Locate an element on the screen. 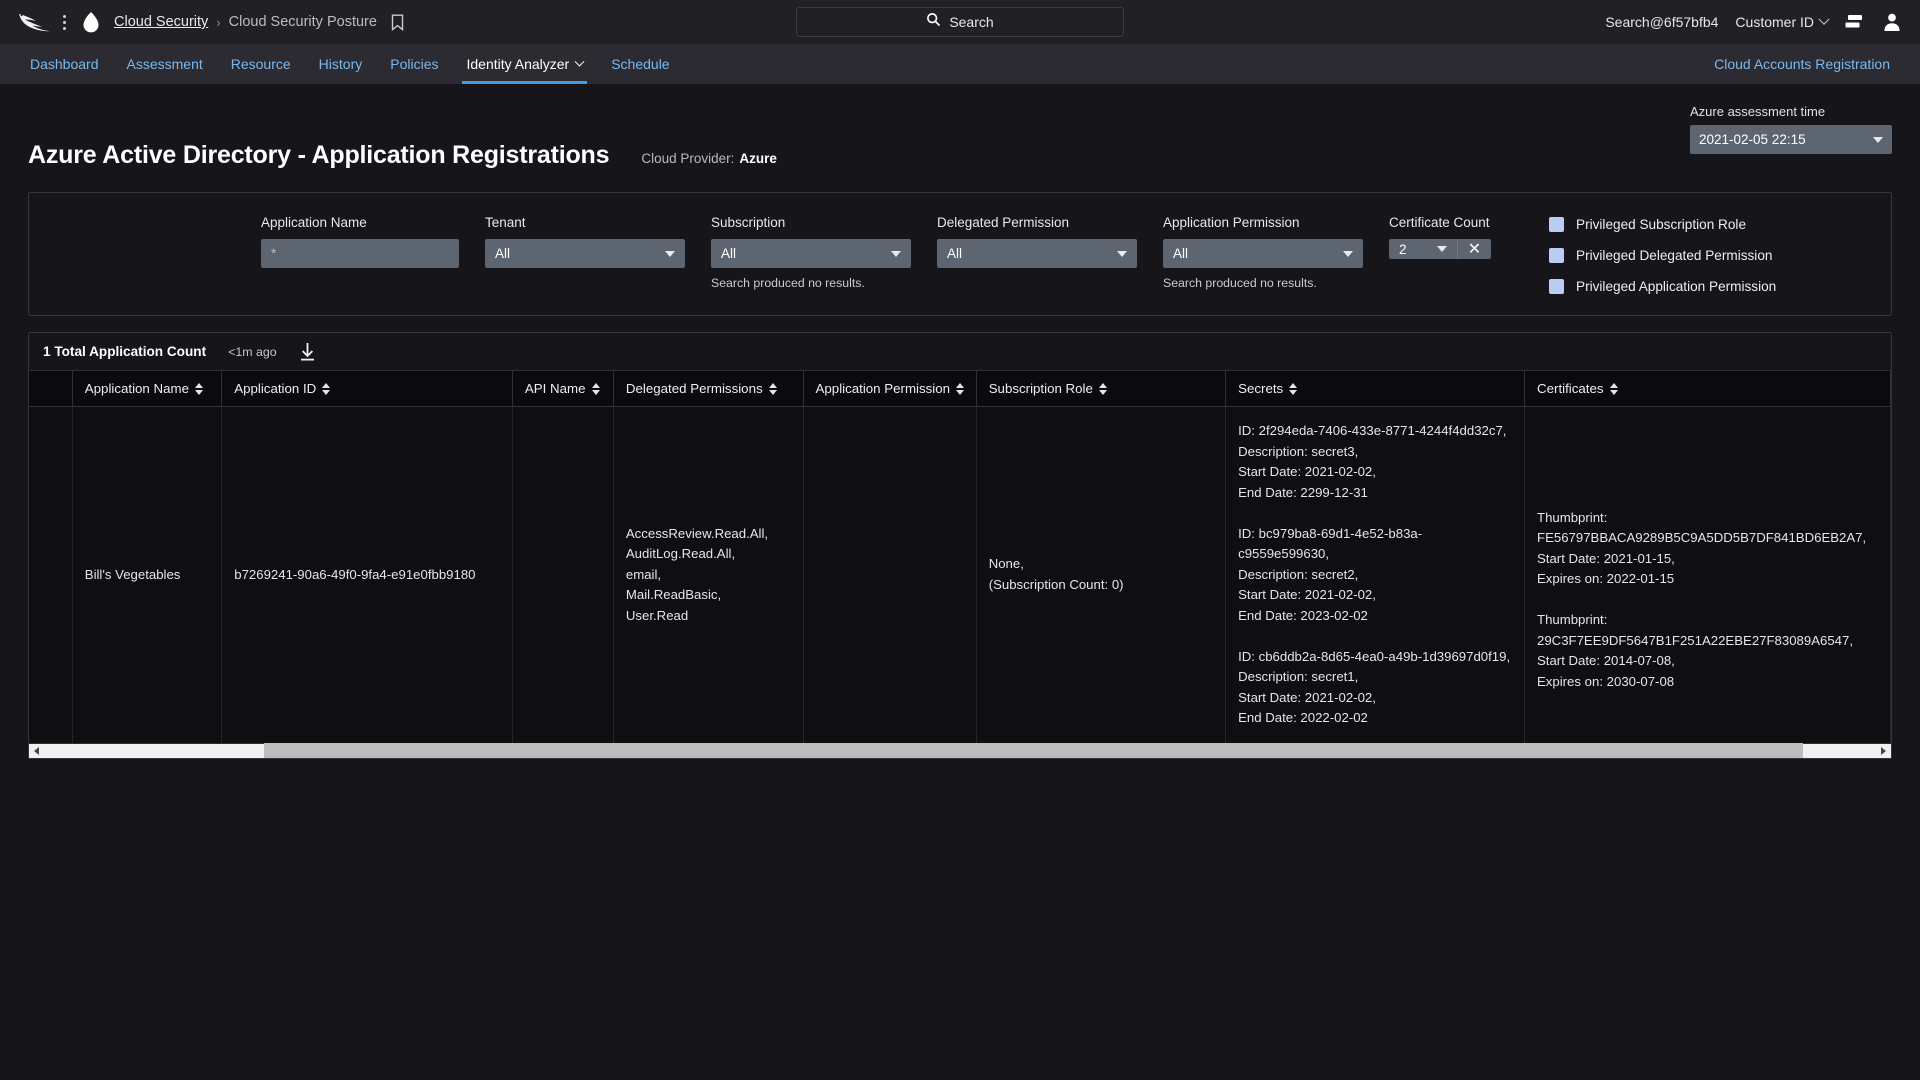 Image resolution: width=1920 pixels, height=1080 pixels. cloud-provider-label: Cloud Provider: is located at coordinates (688, 158).